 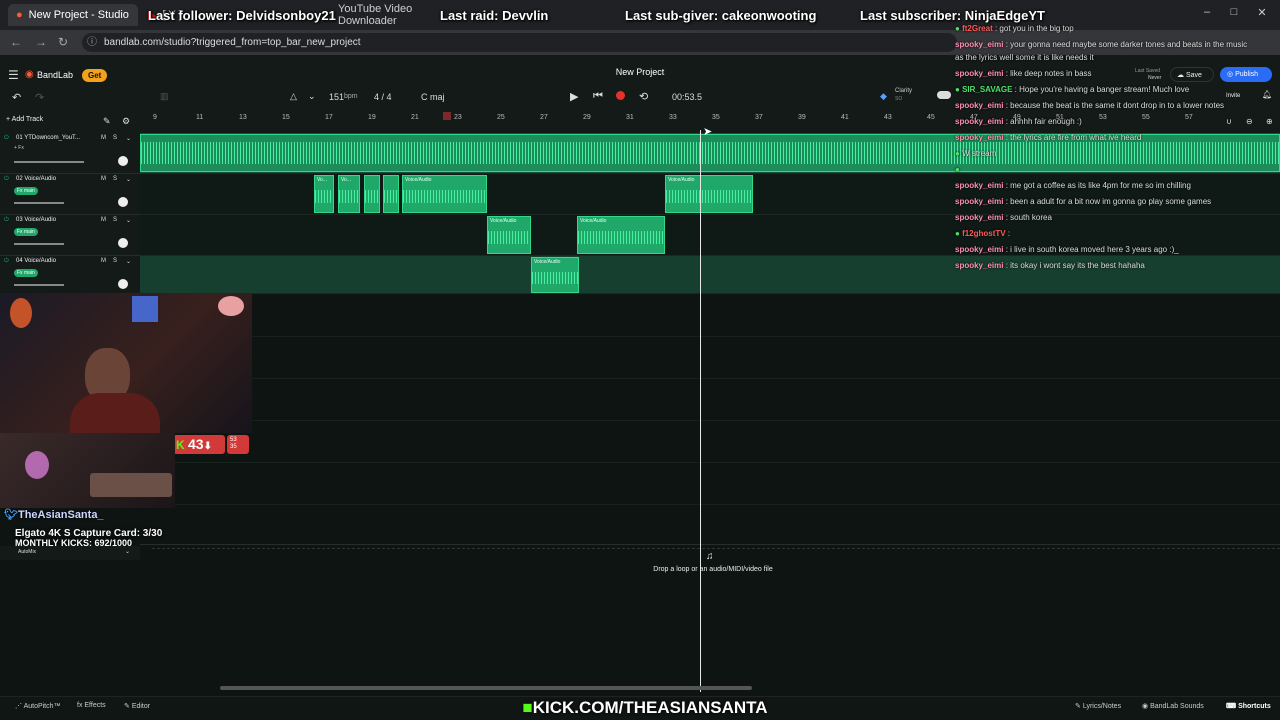 I want to click on drop-hint: Drop a loop or an audio/MIDI/video file, so click(x=713, y=569).